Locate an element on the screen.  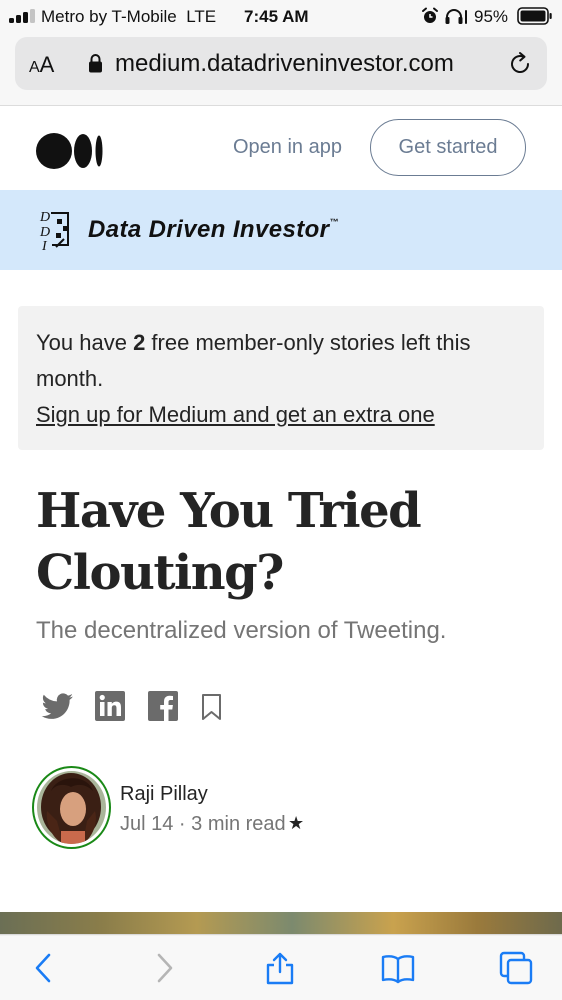
url-text: medium.datadriveninvestor.com is located at coordinates (284, 64).